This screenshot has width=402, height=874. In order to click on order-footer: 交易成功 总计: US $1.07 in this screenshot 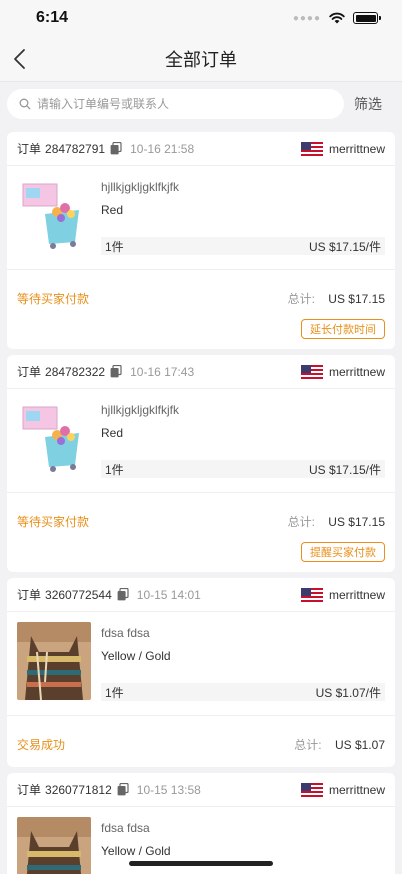, I will do `click(201, 741)`.